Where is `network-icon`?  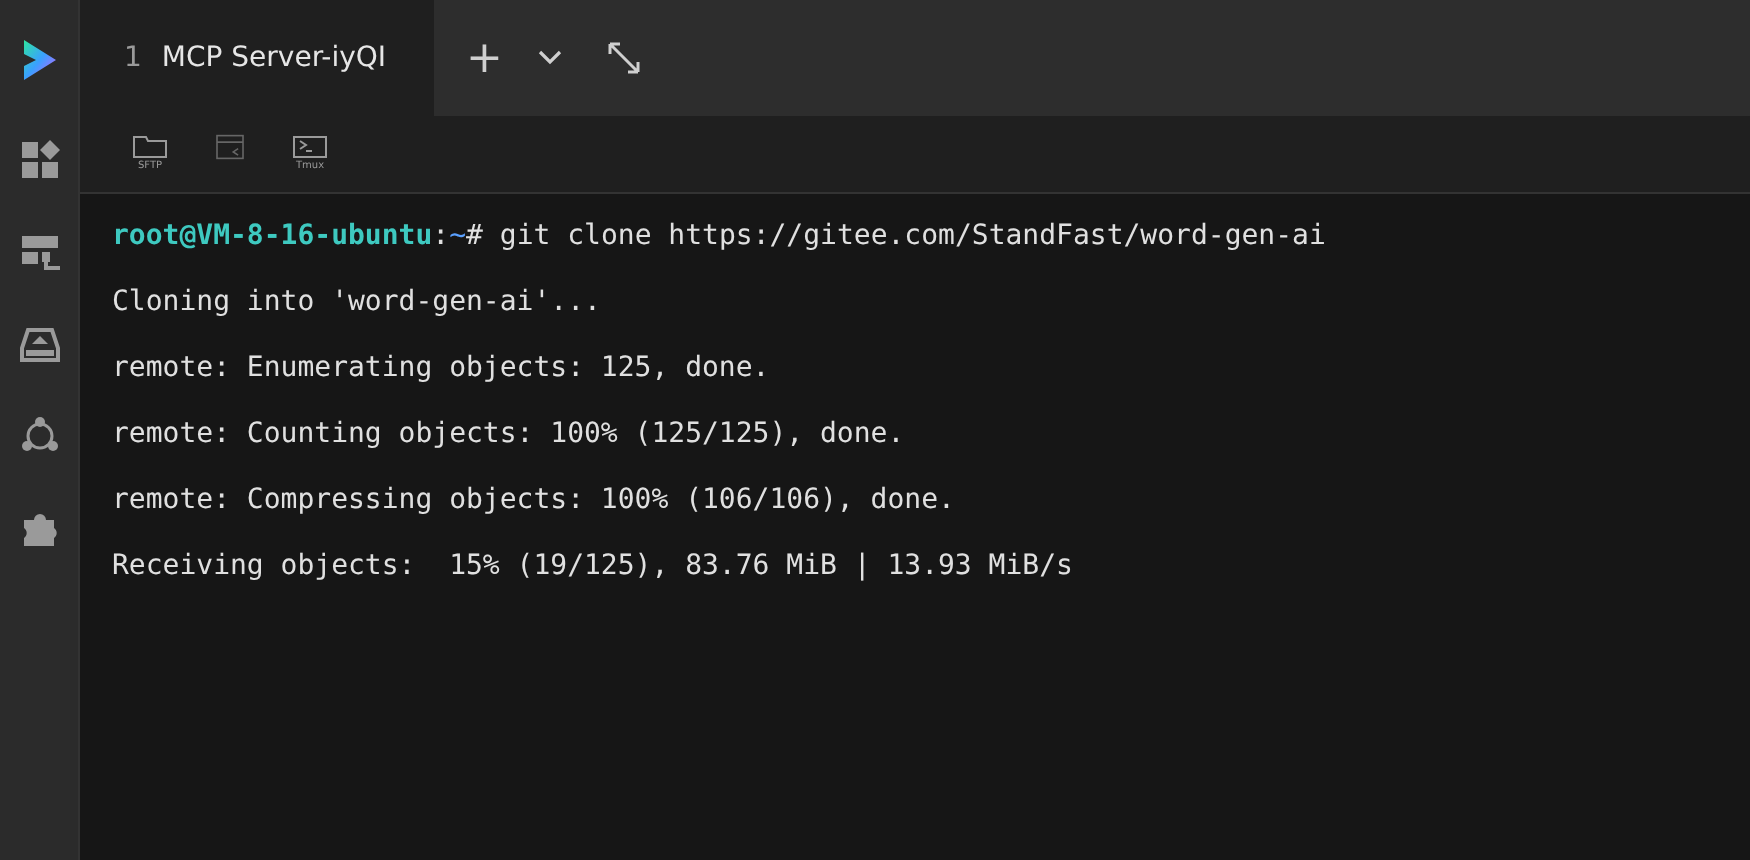 network-icon is located at coordinates (39, 436).